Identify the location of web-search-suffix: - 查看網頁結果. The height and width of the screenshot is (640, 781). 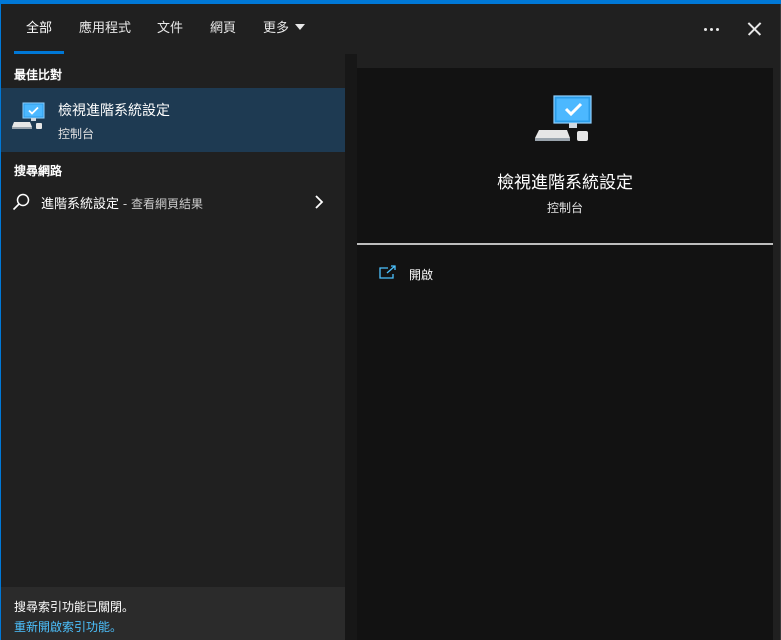
(161, 204).